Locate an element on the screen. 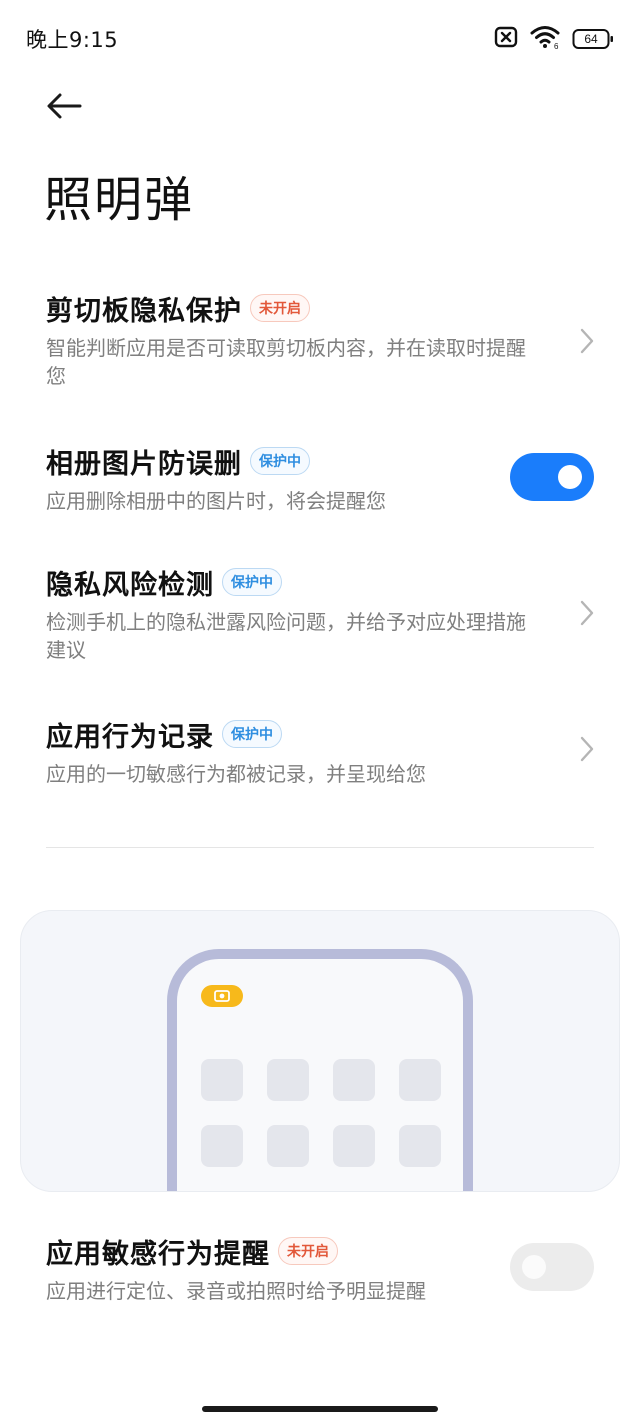 This screenshot has width=640, height=1422. setting-clipboard-privacy: 剪切板隐私保护 未开启 智能判断应用是否可读取剪切板内容，并在读取时提醒您 is located at coordinates (326, 340).